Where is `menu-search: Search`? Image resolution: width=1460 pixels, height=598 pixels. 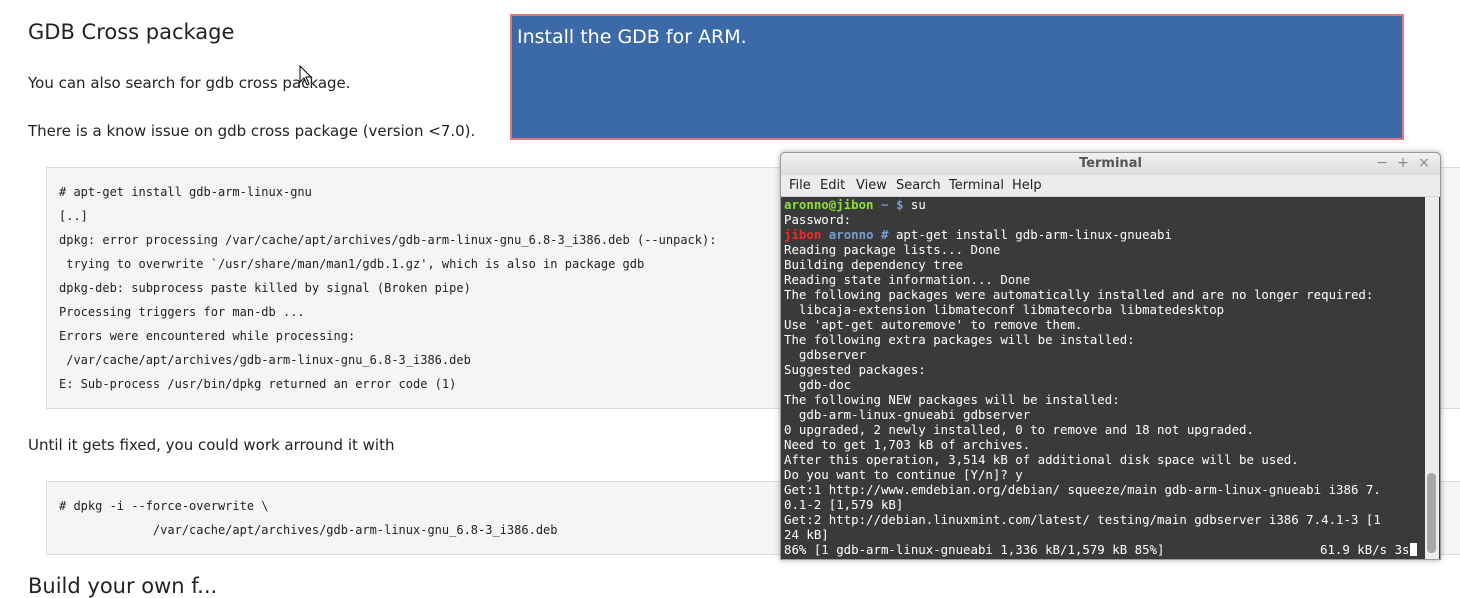
menu-search: Search is located at coordinates (918, 185).